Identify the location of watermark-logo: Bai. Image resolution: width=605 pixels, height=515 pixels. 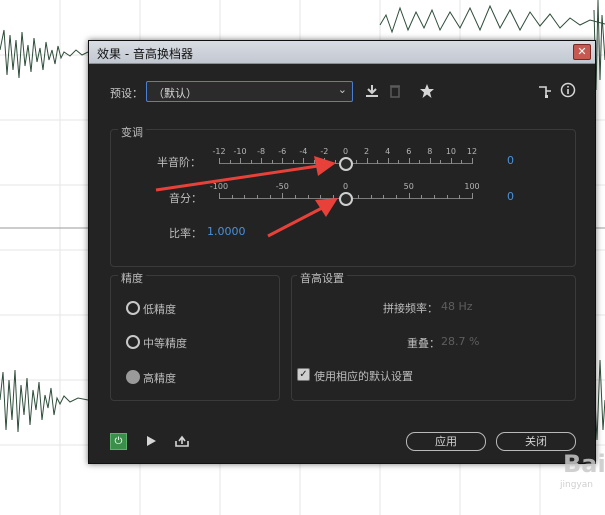
(584, 464).